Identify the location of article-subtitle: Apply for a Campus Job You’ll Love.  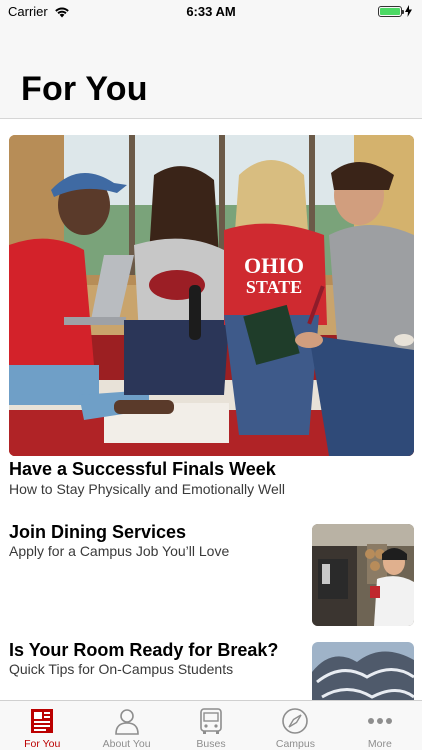
(119, 551).